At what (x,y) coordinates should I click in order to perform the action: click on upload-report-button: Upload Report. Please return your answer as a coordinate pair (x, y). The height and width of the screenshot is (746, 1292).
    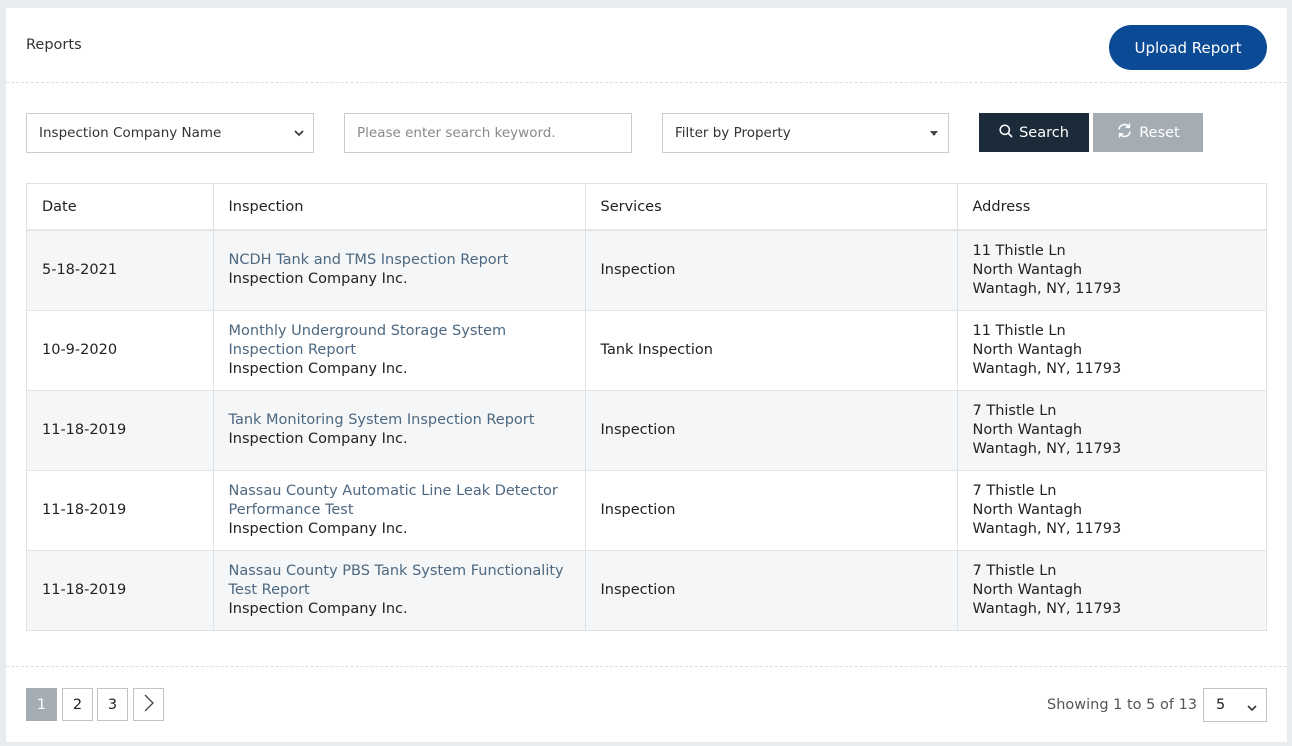
    Looking at the image, I should click on (1188, 47).